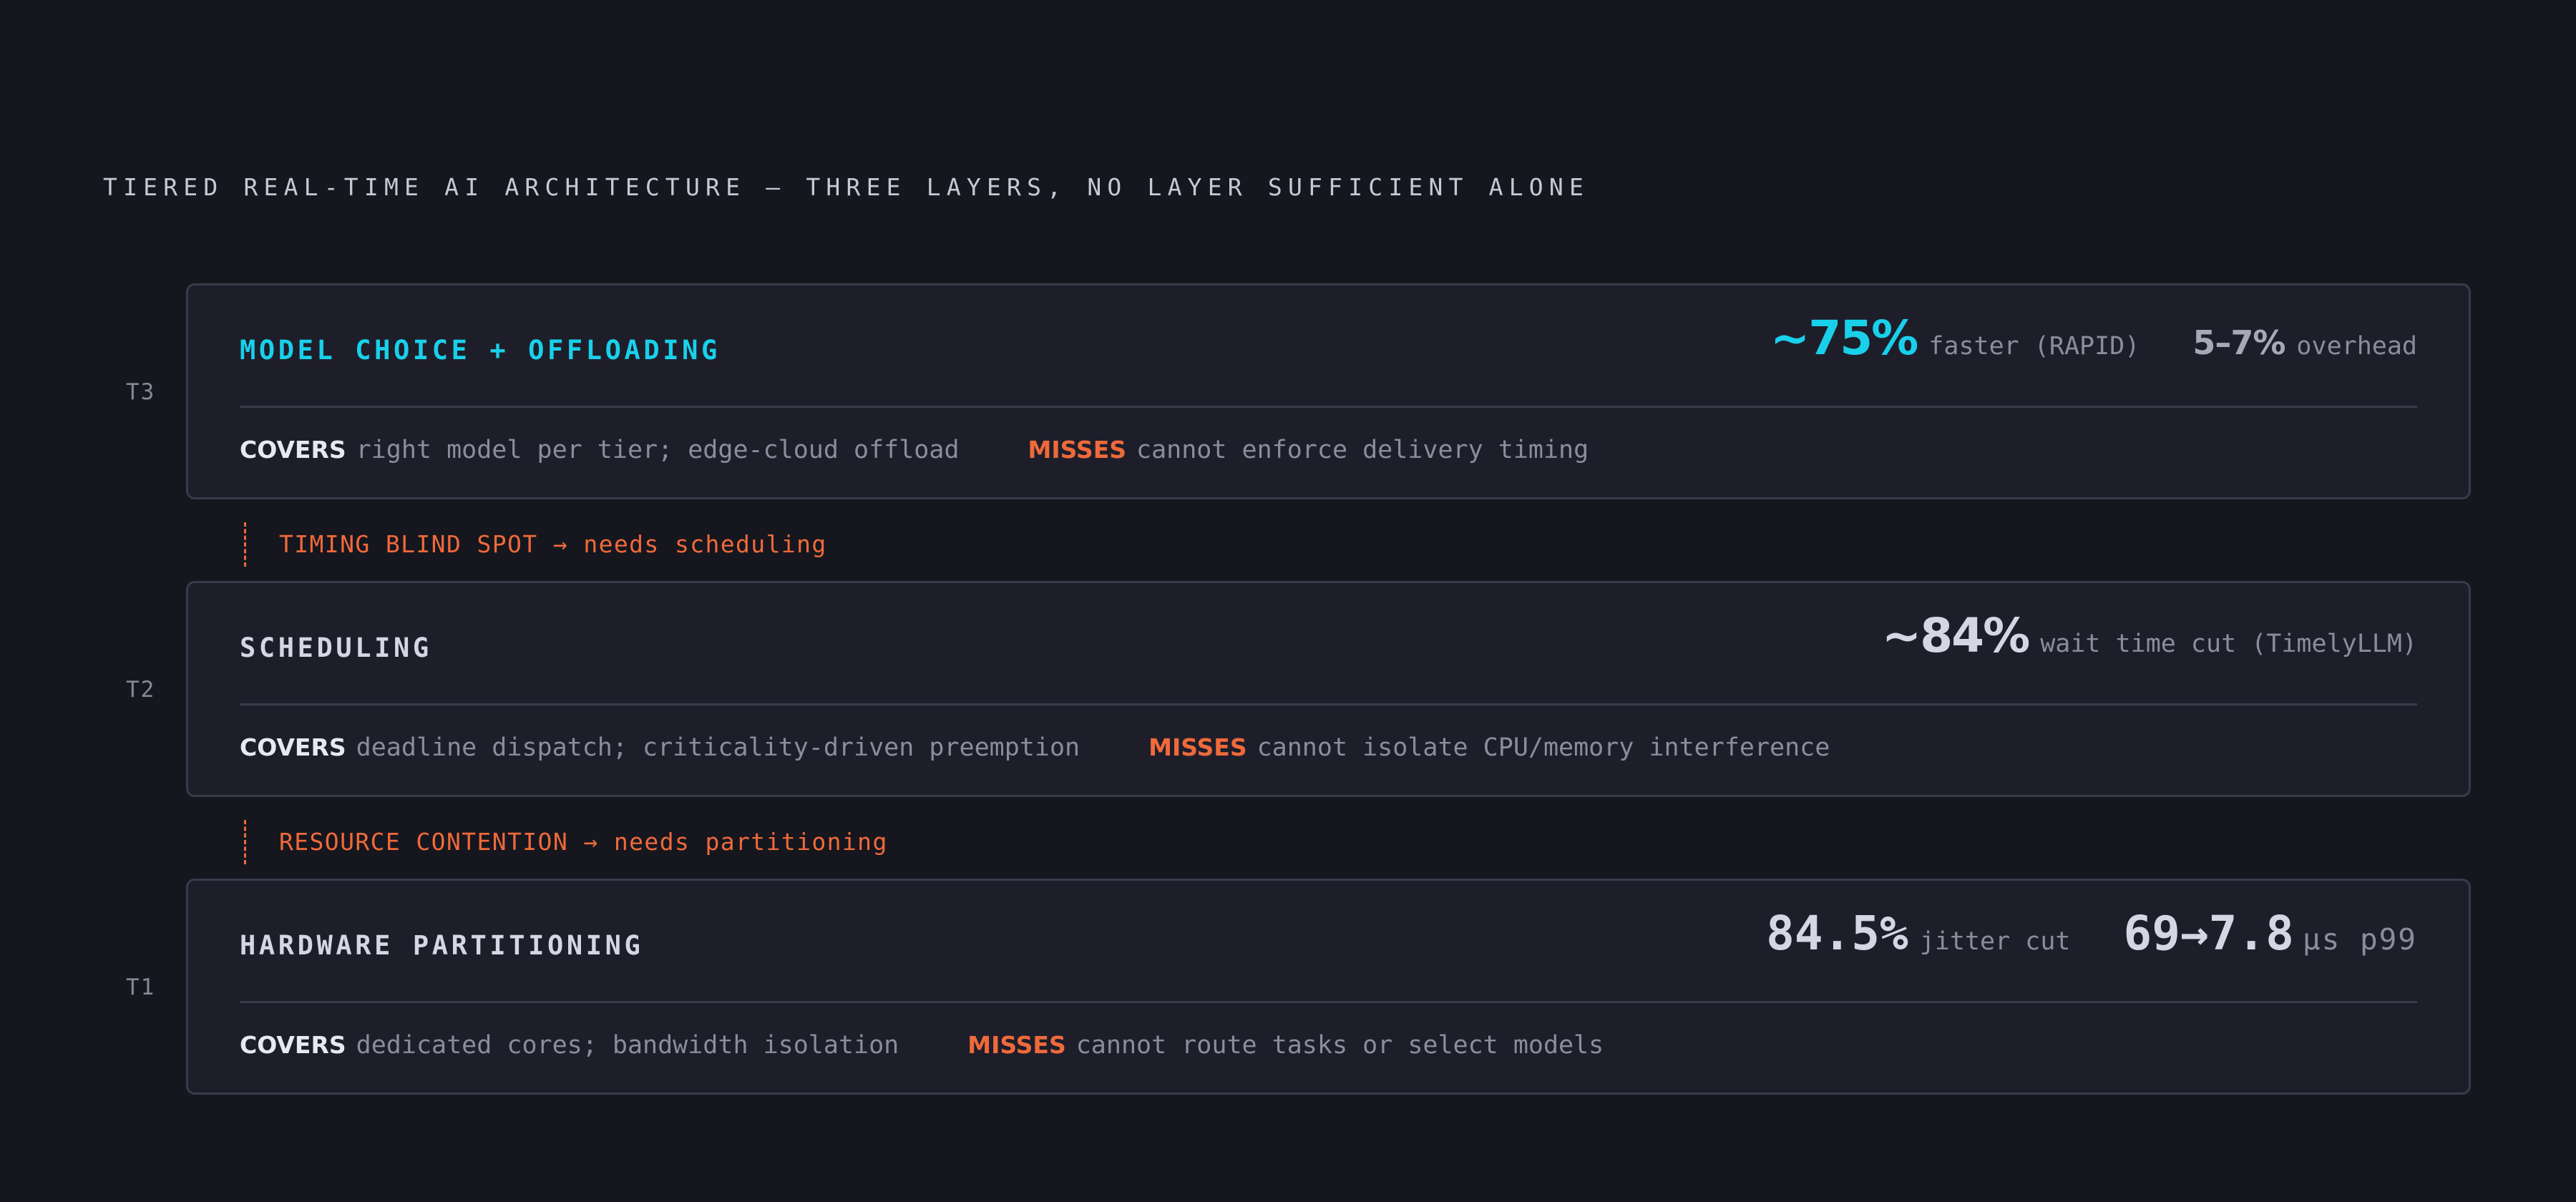 The image size is (2576, 1202). Describe the element at coordinates (442, 945) in the screenshot. I see `tier-title: HARDWARE PARTITIONING` at that location.